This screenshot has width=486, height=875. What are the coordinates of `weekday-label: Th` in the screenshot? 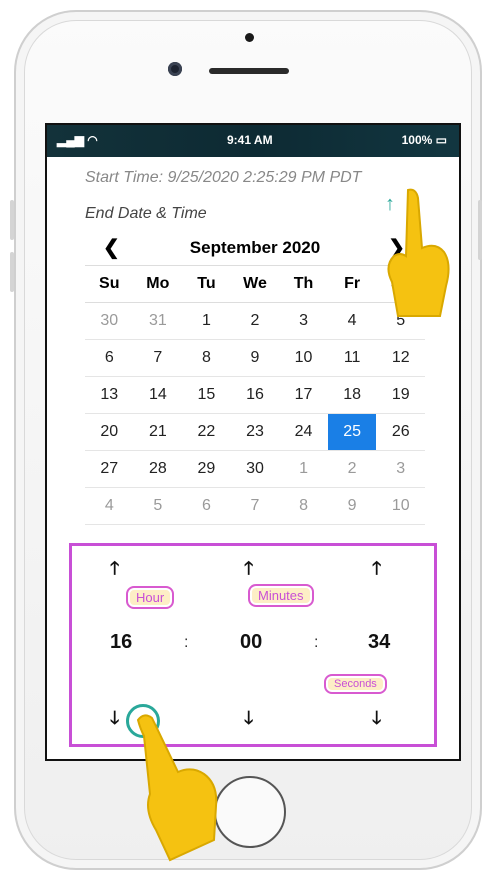 It's located at (303, 283).